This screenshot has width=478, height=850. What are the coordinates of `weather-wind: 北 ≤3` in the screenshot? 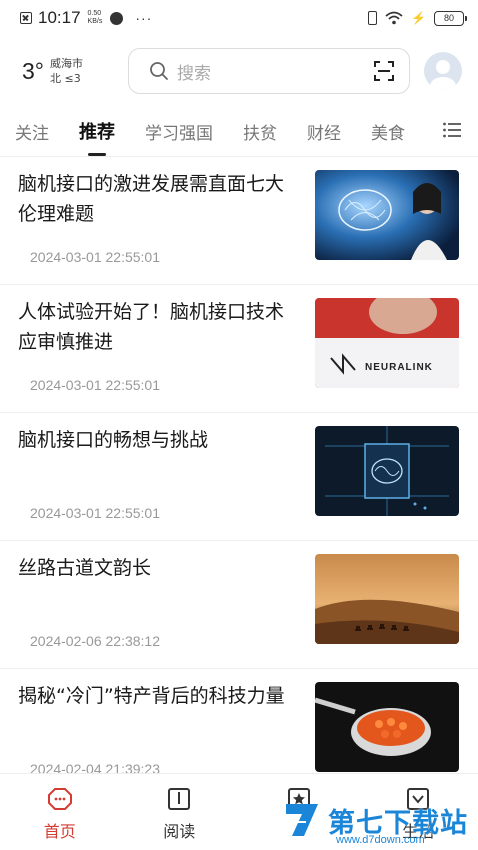 It's located at (65, 78).